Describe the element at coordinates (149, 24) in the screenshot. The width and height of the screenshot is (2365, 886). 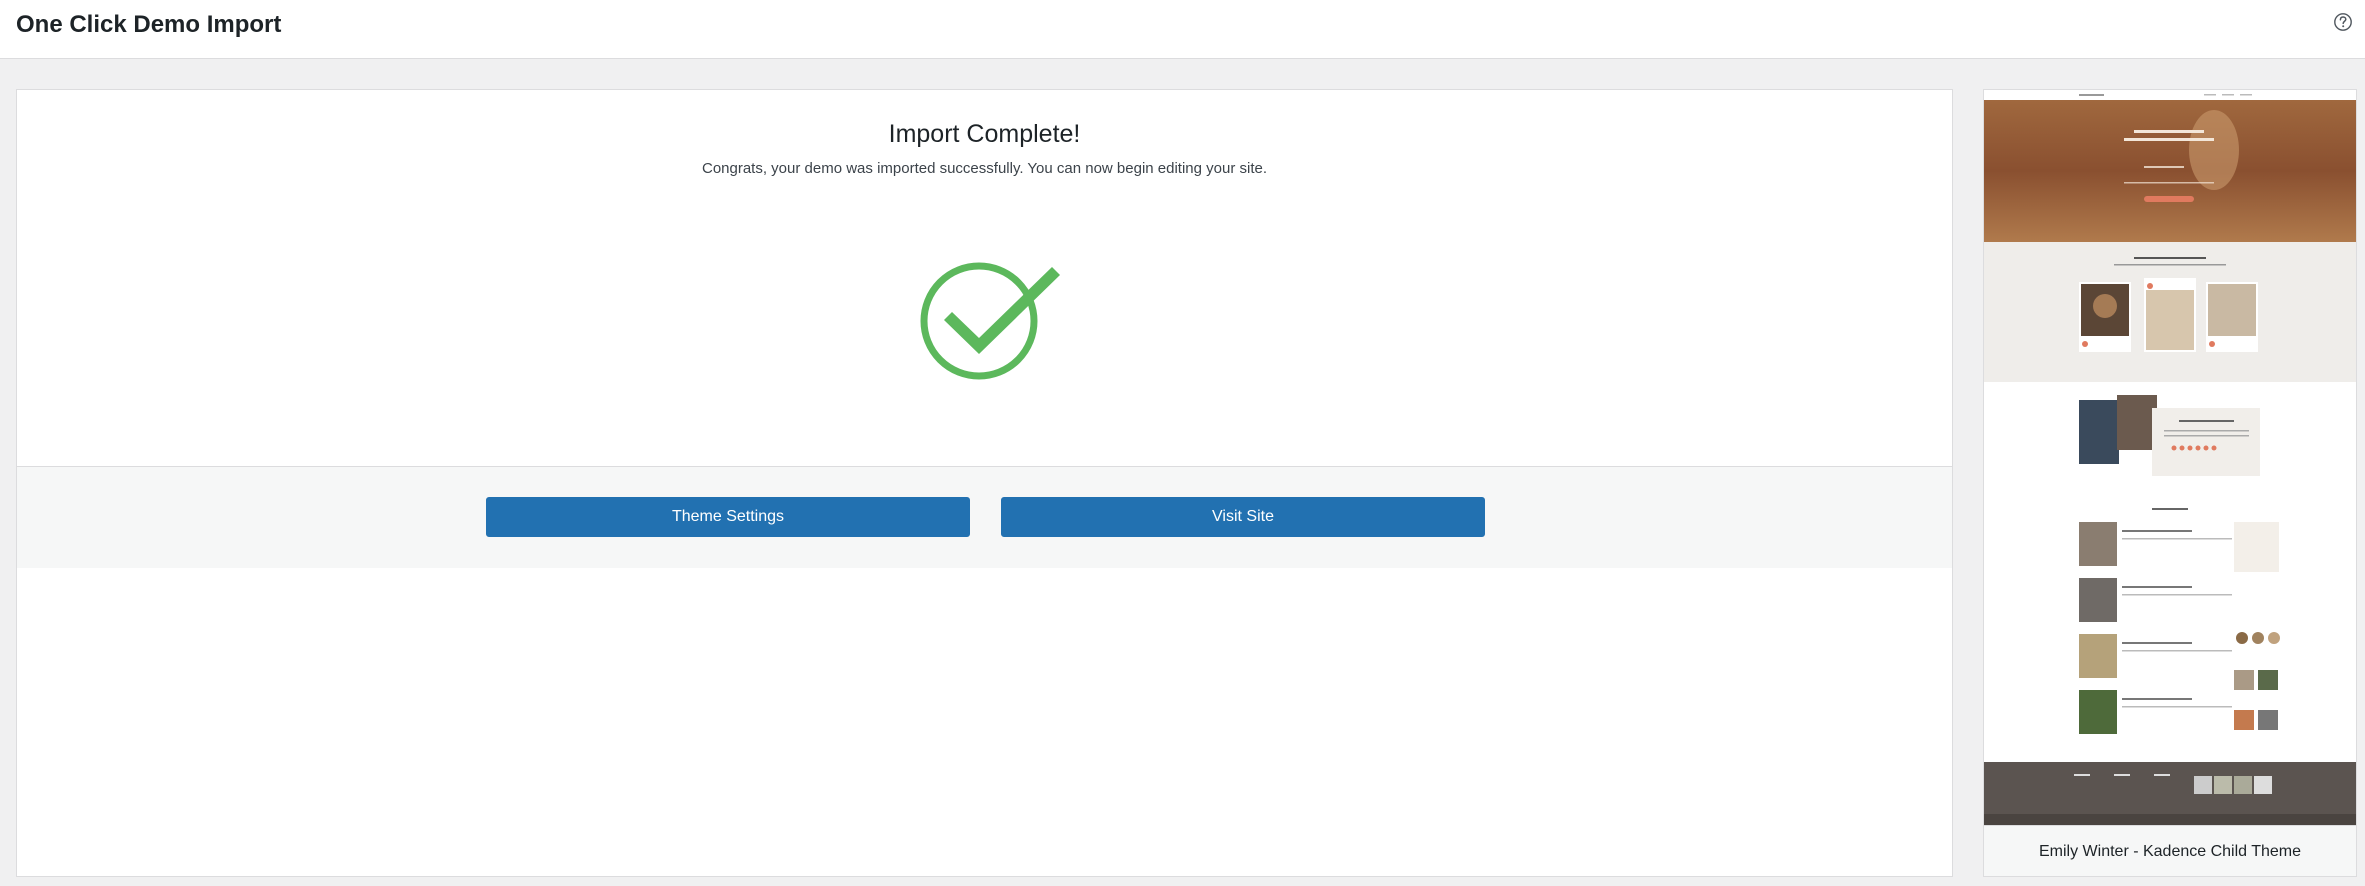
I see `page-title: One Click Demo Import` at that location.